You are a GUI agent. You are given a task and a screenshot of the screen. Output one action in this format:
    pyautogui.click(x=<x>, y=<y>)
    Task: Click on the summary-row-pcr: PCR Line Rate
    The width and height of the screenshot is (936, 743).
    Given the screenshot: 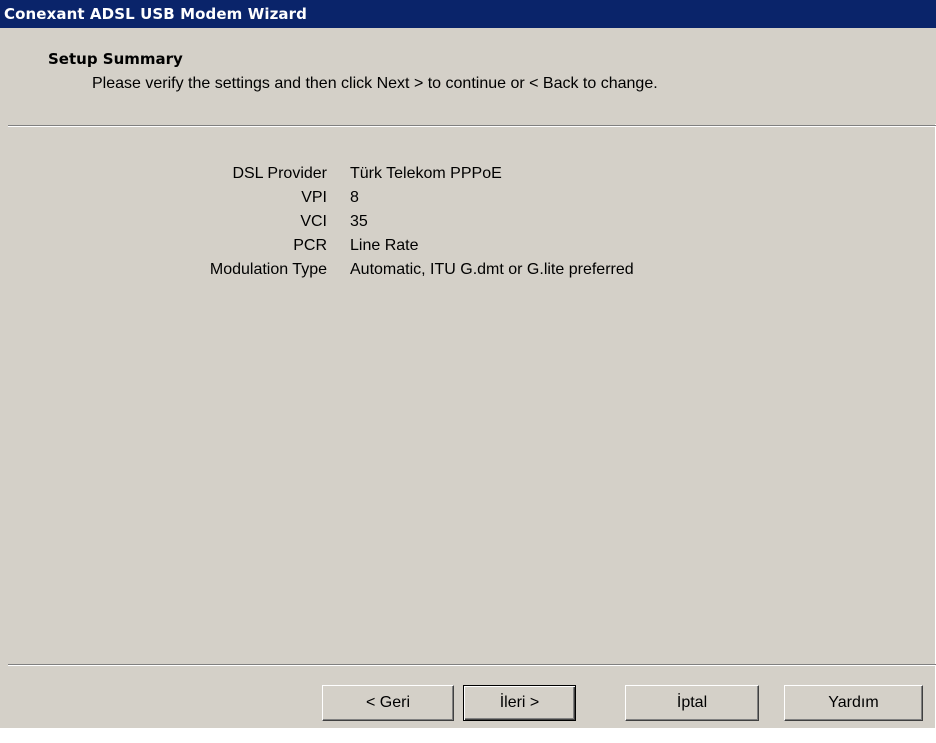 What is the action you would take?
    pyautogui.click(x=468, y=249)
    